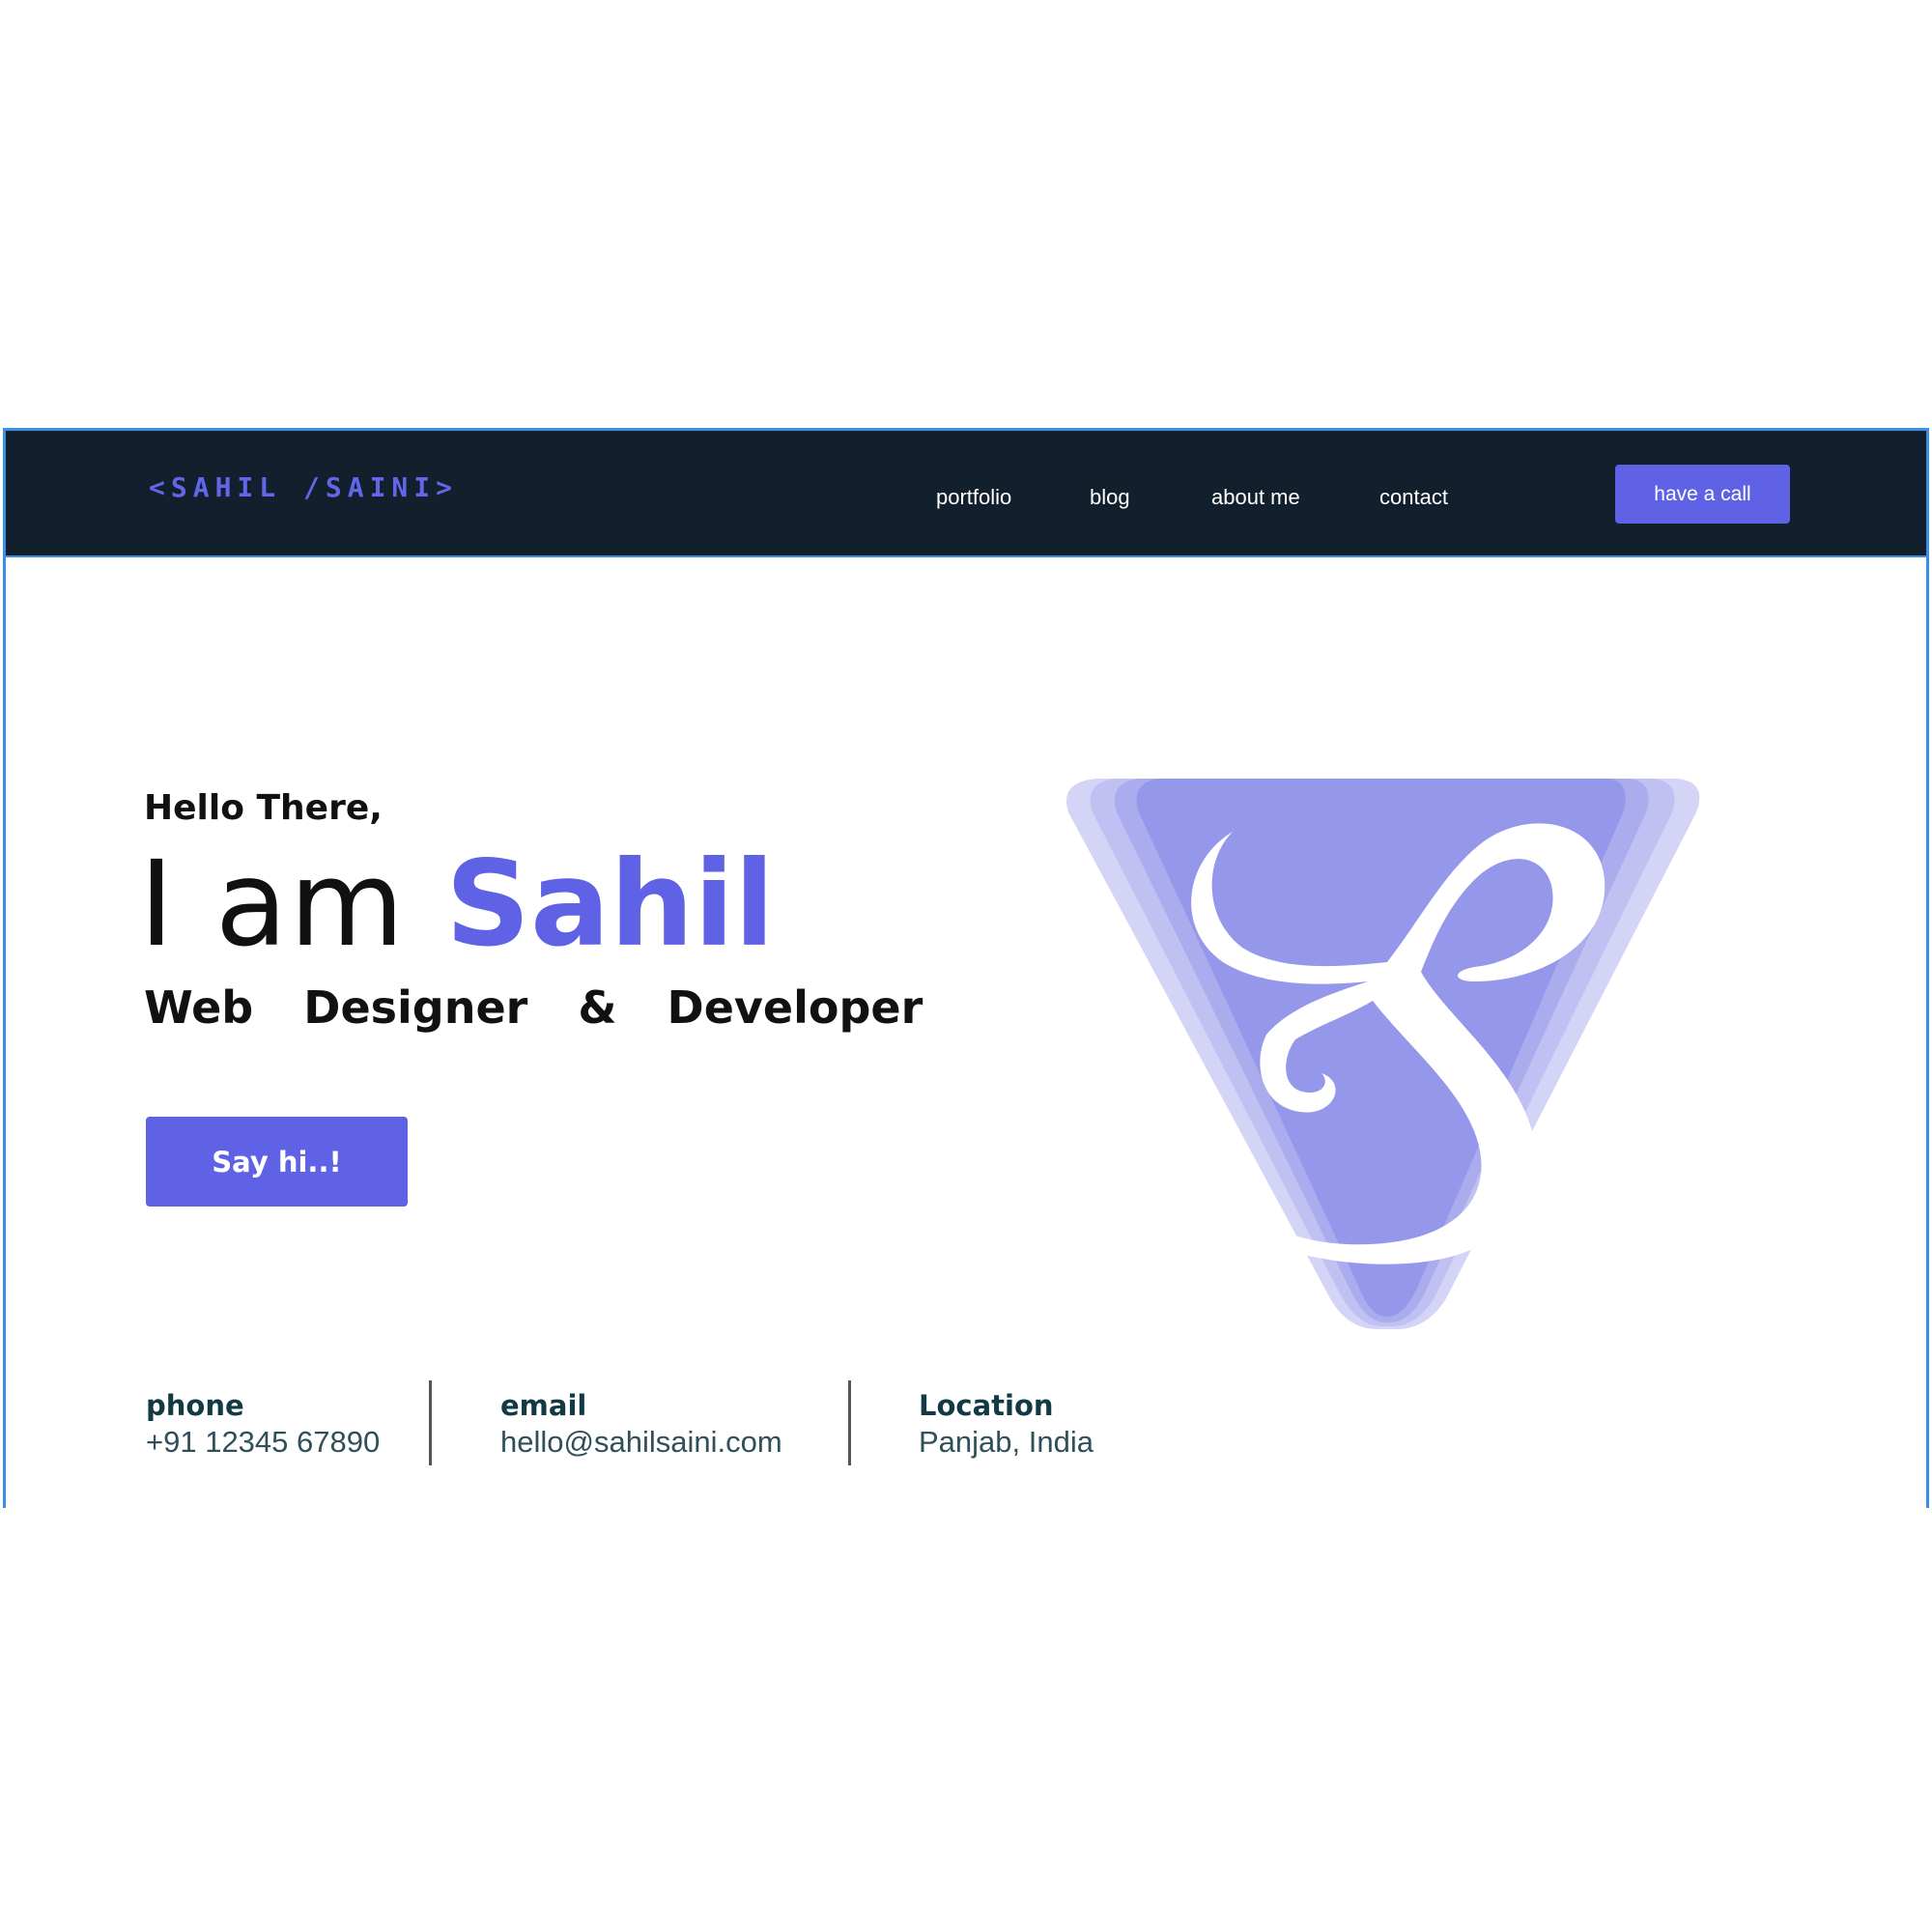  Describe the element at coordinates (277, 1162) in the screenshot. I see `say-hi-button: Say hi..!` at that location.